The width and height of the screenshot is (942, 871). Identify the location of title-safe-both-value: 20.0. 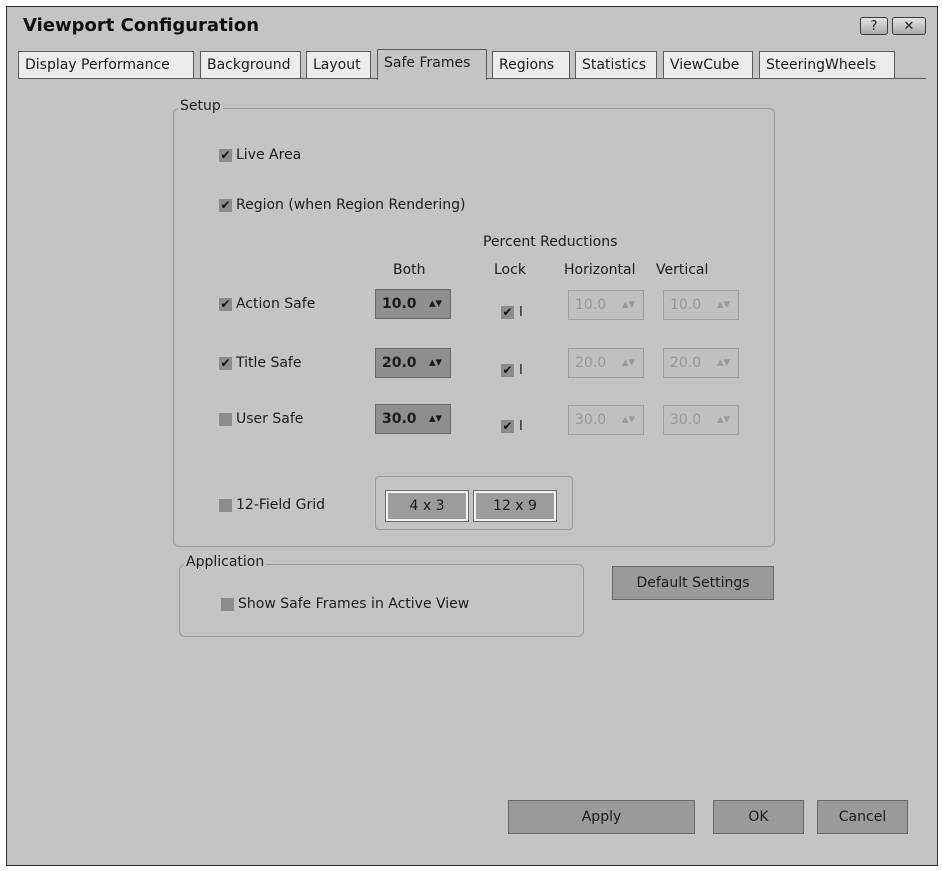
(399, 363).